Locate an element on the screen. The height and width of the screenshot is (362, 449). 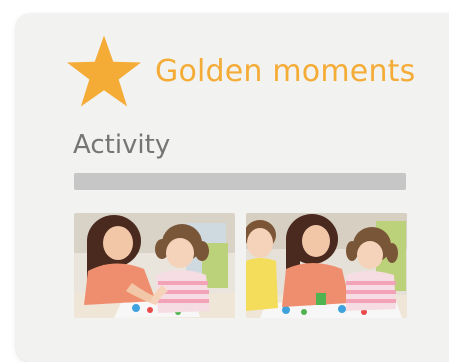
photo-mother-two-children-painting is located at coordinates (326, 265).